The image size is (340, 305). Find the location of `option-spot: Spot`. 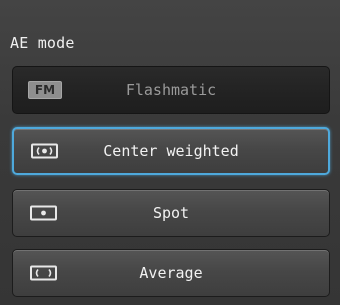

option-spot: Spot is located at coordinates (171, 213).